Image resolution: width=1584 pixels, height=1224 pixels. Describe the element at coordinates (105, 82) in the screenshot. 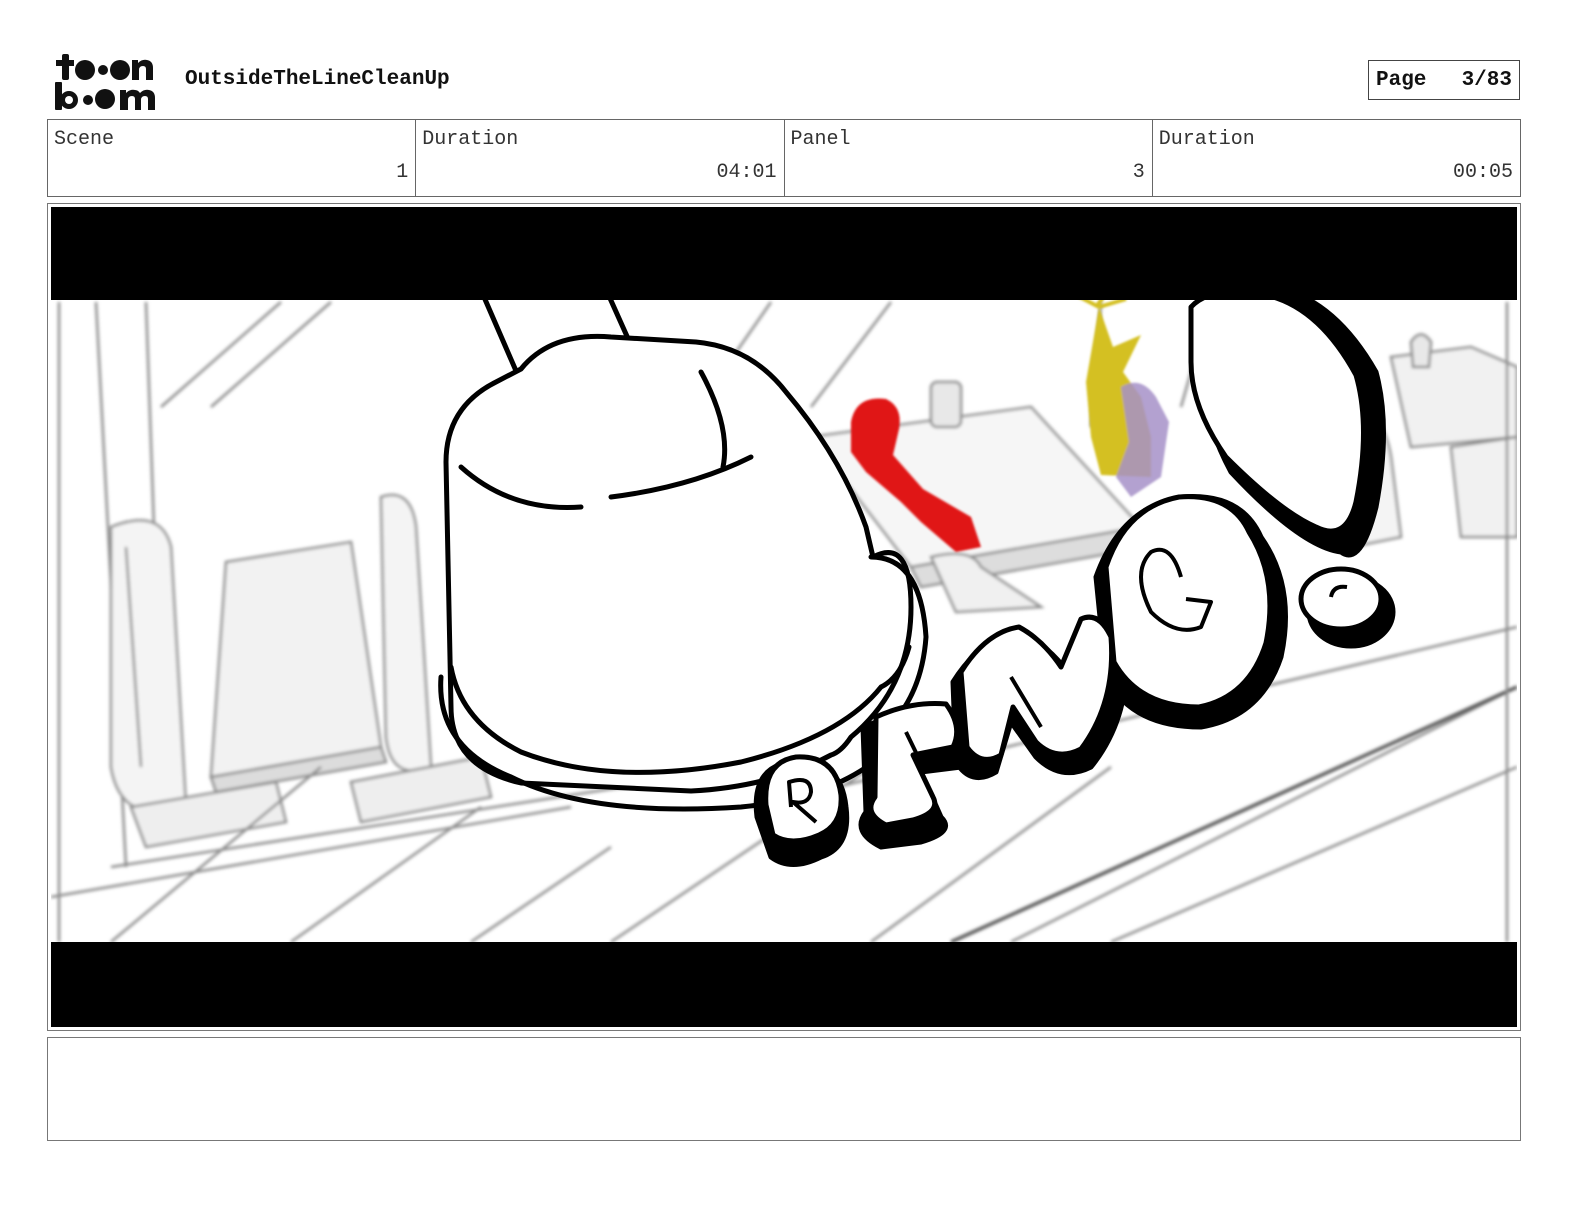

I see `toonboom-logo` at that location.